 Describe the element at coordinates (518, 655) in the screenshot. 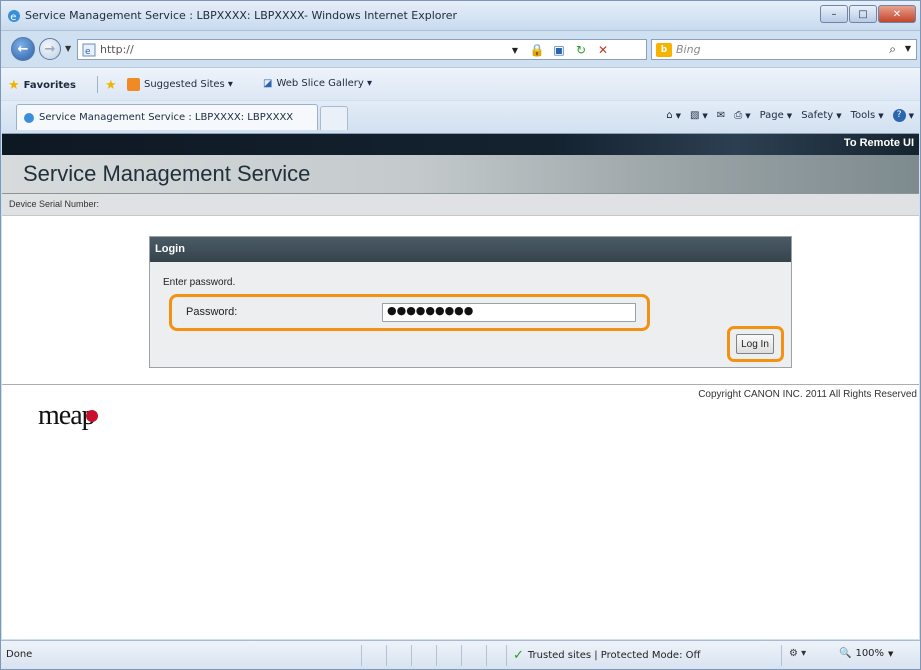

I see `trusted-check-icon: ✓` at that location.